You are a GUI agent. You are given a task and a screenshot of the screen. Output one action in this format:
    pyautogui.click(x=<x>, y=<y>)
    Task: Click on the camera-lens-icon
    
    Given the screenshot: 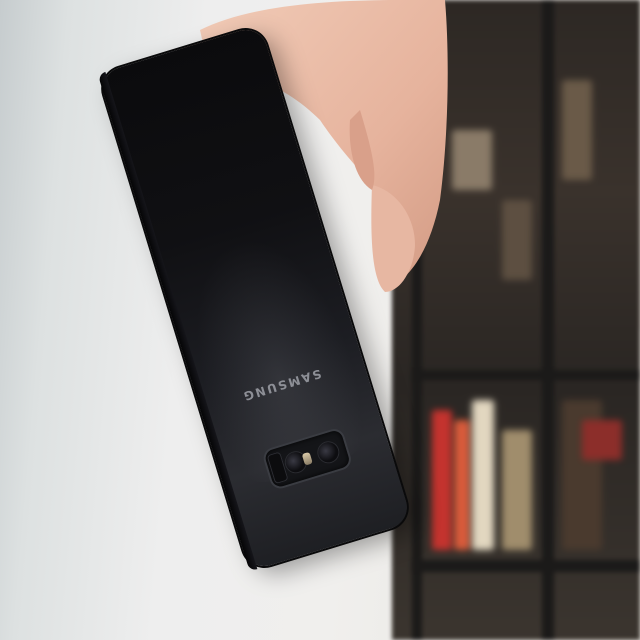 What is the action you would take?
    pyautogui.click(x=328, y=452)
    